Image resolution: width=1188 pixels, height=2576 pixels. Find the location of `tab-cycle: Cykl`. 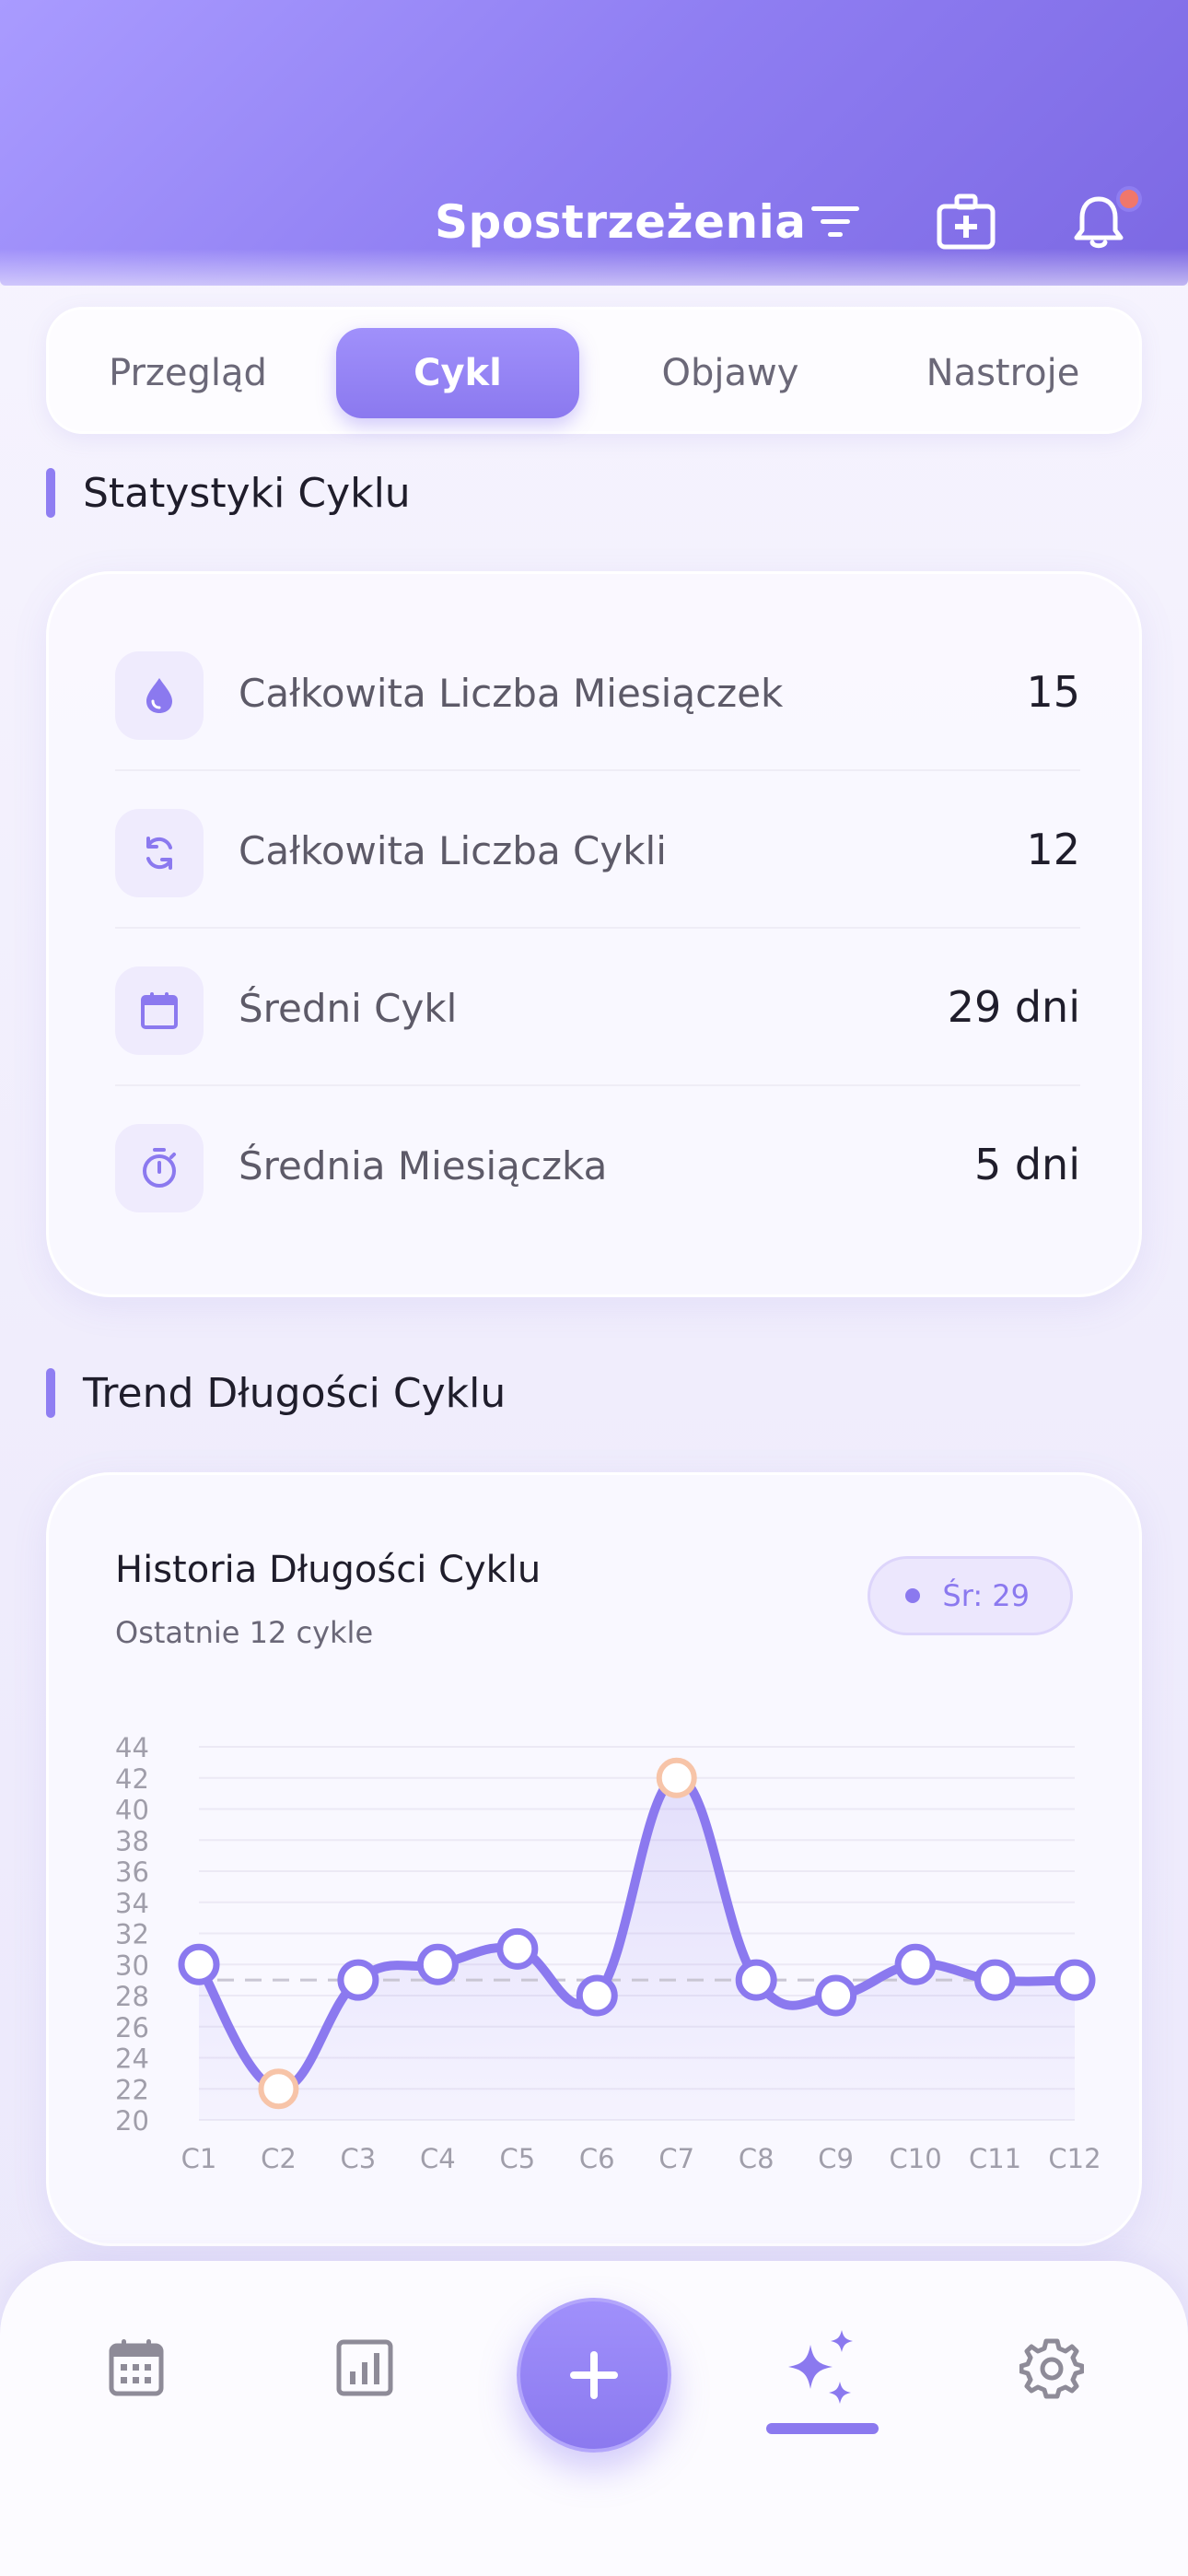

tab-cycle: Cykl is located at coordinates (457, 373).